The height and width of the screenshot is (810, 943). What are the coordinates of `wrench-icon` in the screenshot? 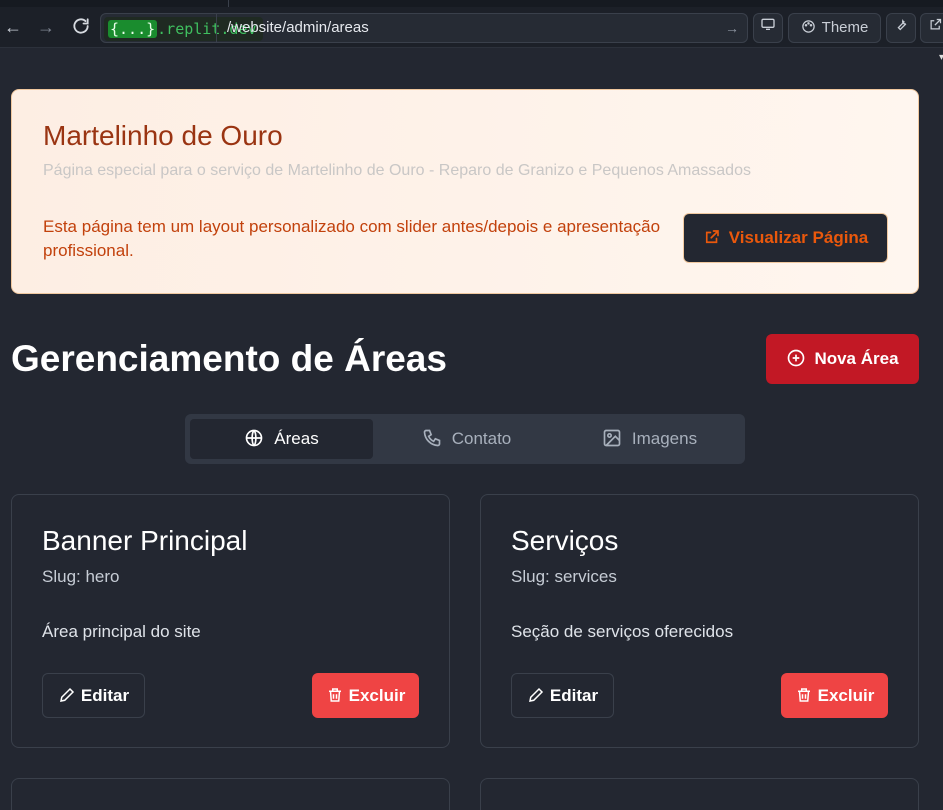 It's located at (901, 28).